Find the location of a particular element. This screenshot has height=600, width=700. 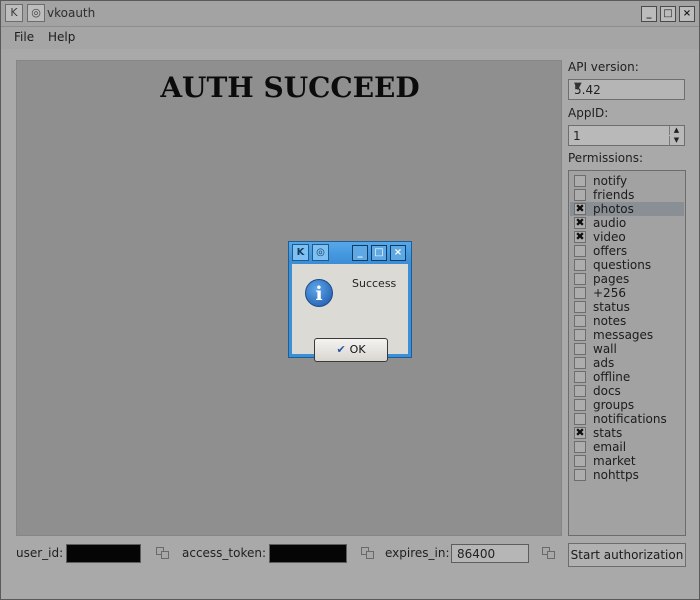

menu-file: File is located at coordinates (24, 37).